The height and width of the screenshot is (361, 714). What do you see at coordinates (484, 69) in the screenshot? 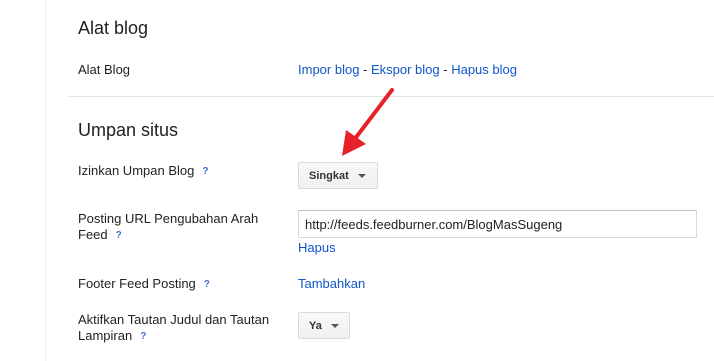
I see `delete-blog-link: Hapus blog` at bounding box center [484, 69].